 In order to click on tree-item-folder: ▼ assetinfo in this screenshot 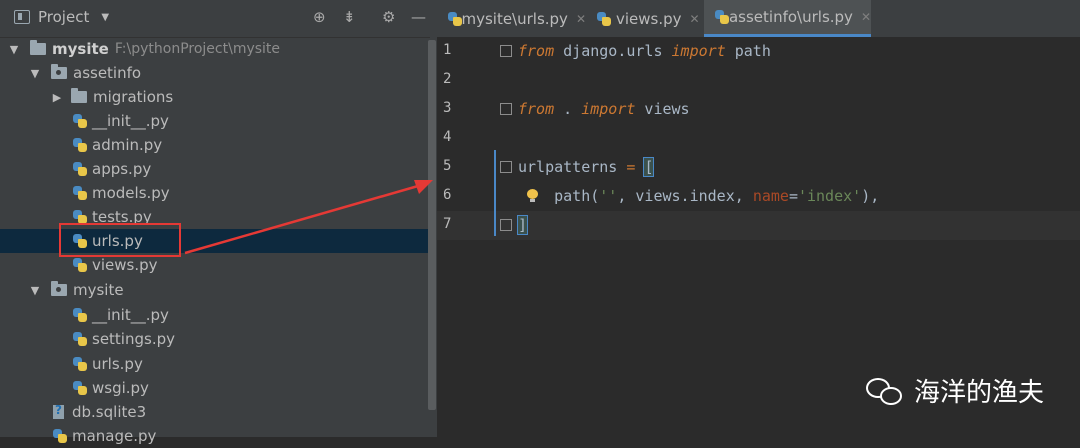, I will do `click(215, 73)`.